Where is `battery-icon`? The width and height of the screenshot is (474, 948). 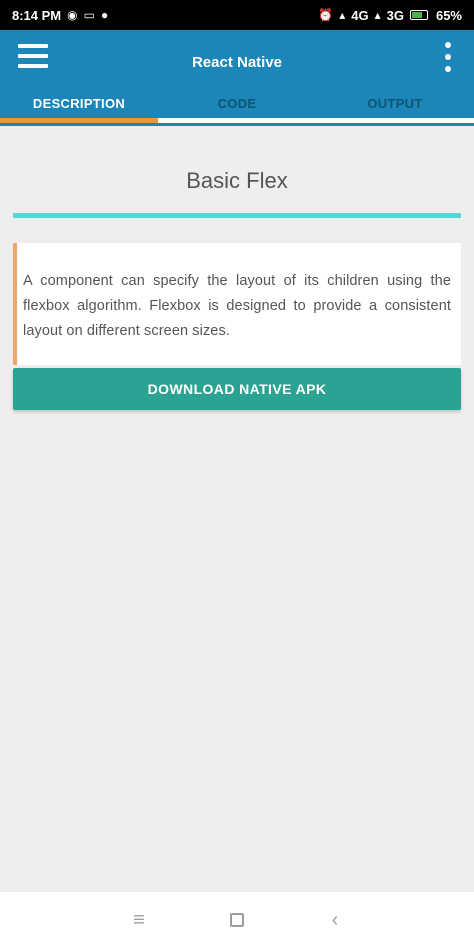 battery-icon is located at coordinates (418, 15).